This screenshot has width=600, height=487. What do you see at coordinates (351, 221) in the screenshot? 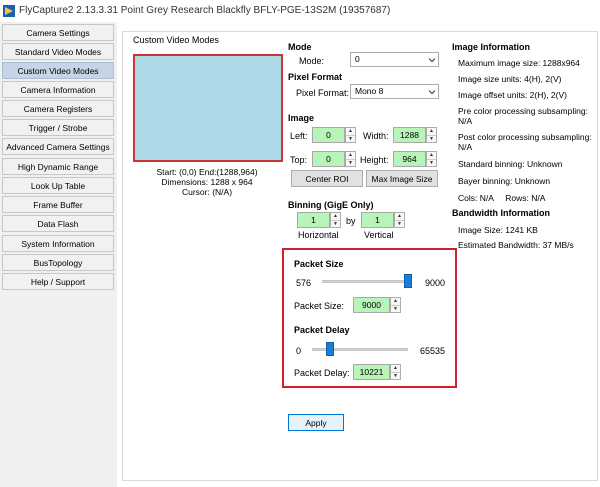
I see `binning-by-label: by` at bounding box center [351, 221].